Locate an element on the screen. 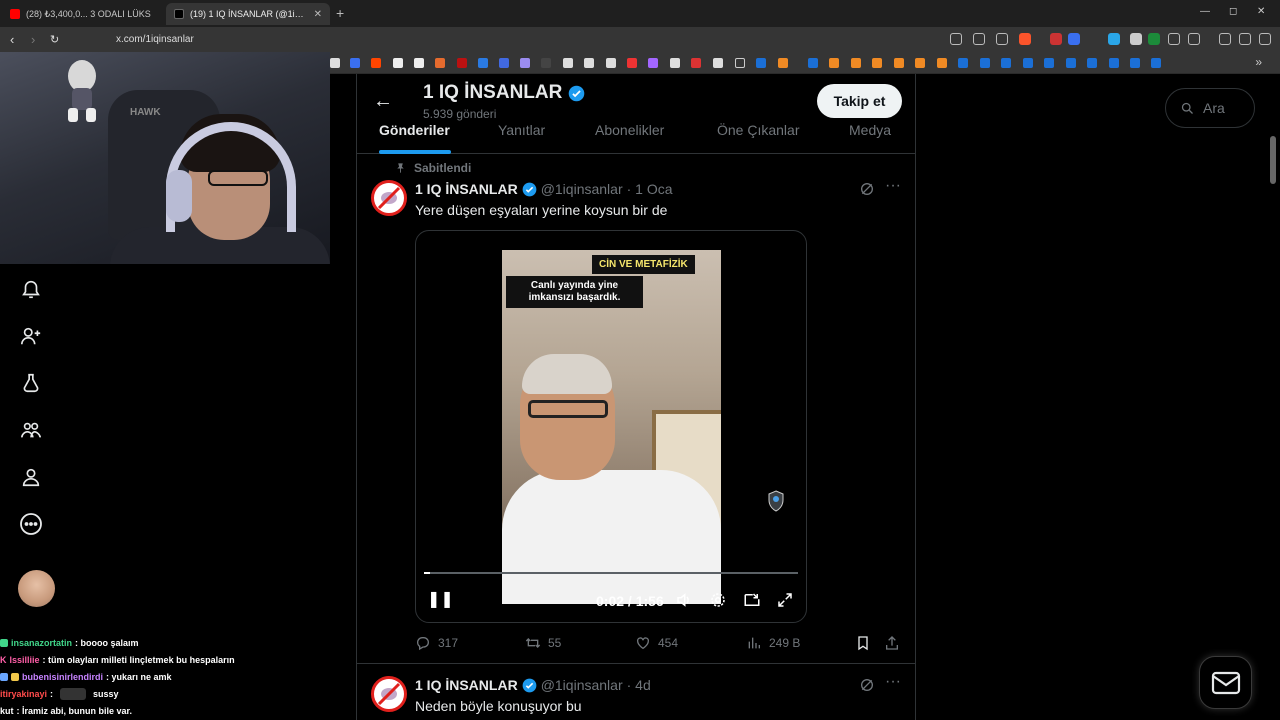 Image resolution: width=1280 pixels, height=720 pixels. tab-media: Medya is located at coordinates (870, 130).